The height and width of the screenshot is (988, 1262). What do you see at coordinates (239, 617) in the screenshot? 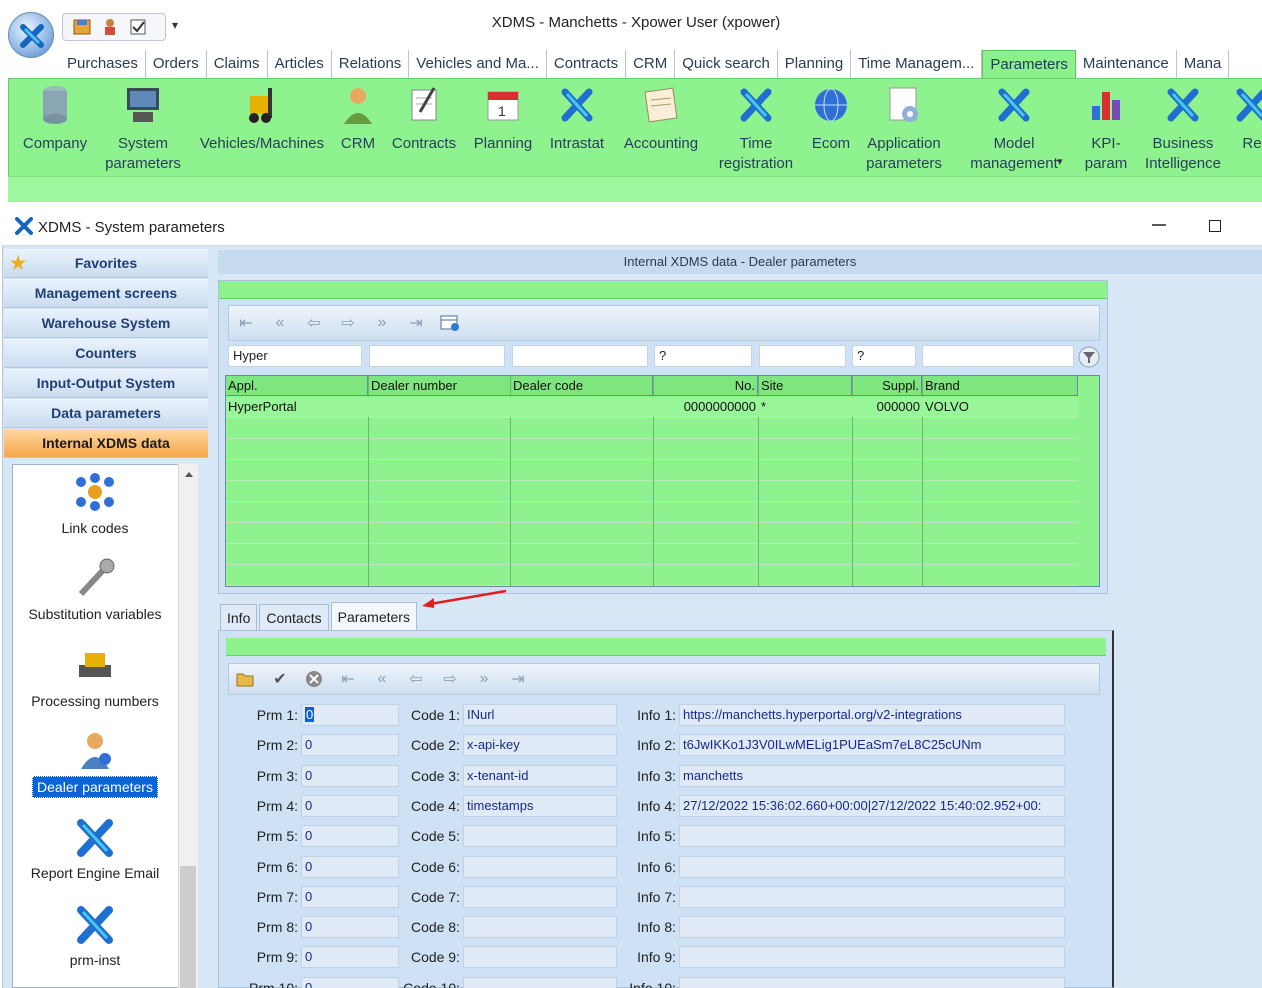
I see `tab-info: Info` at bounding box center [239, 617].